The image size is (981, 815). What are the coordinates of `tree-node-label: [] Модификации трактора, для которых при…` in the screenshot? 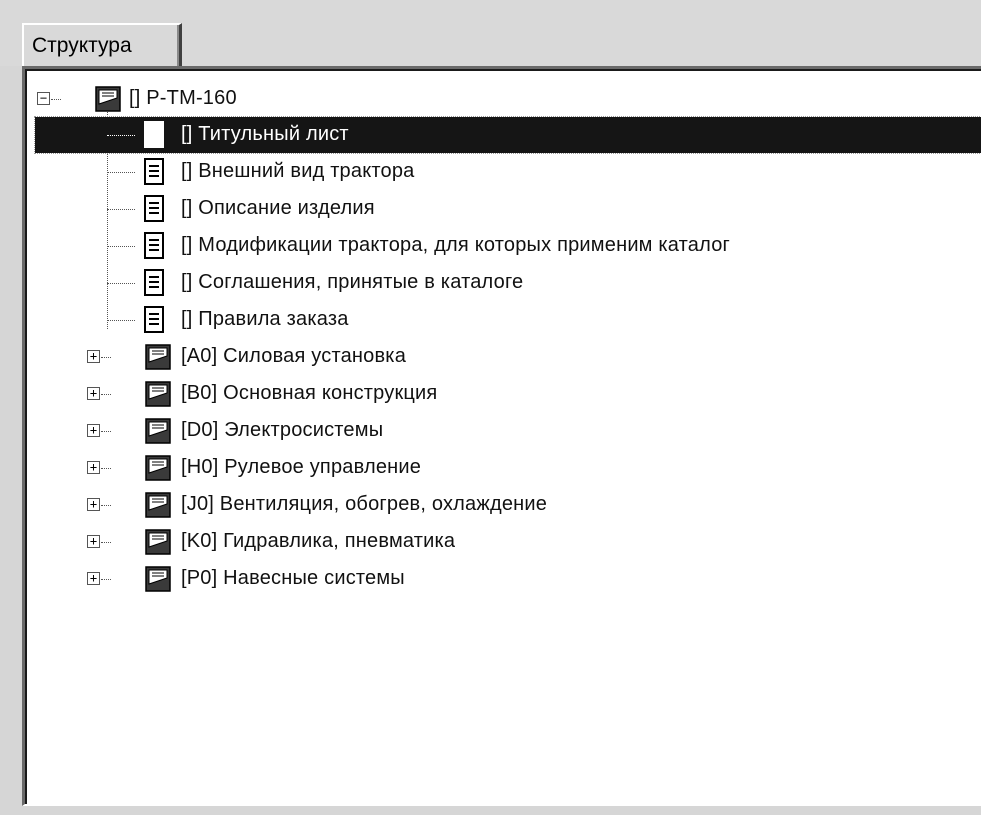 It's located at (456, 245).